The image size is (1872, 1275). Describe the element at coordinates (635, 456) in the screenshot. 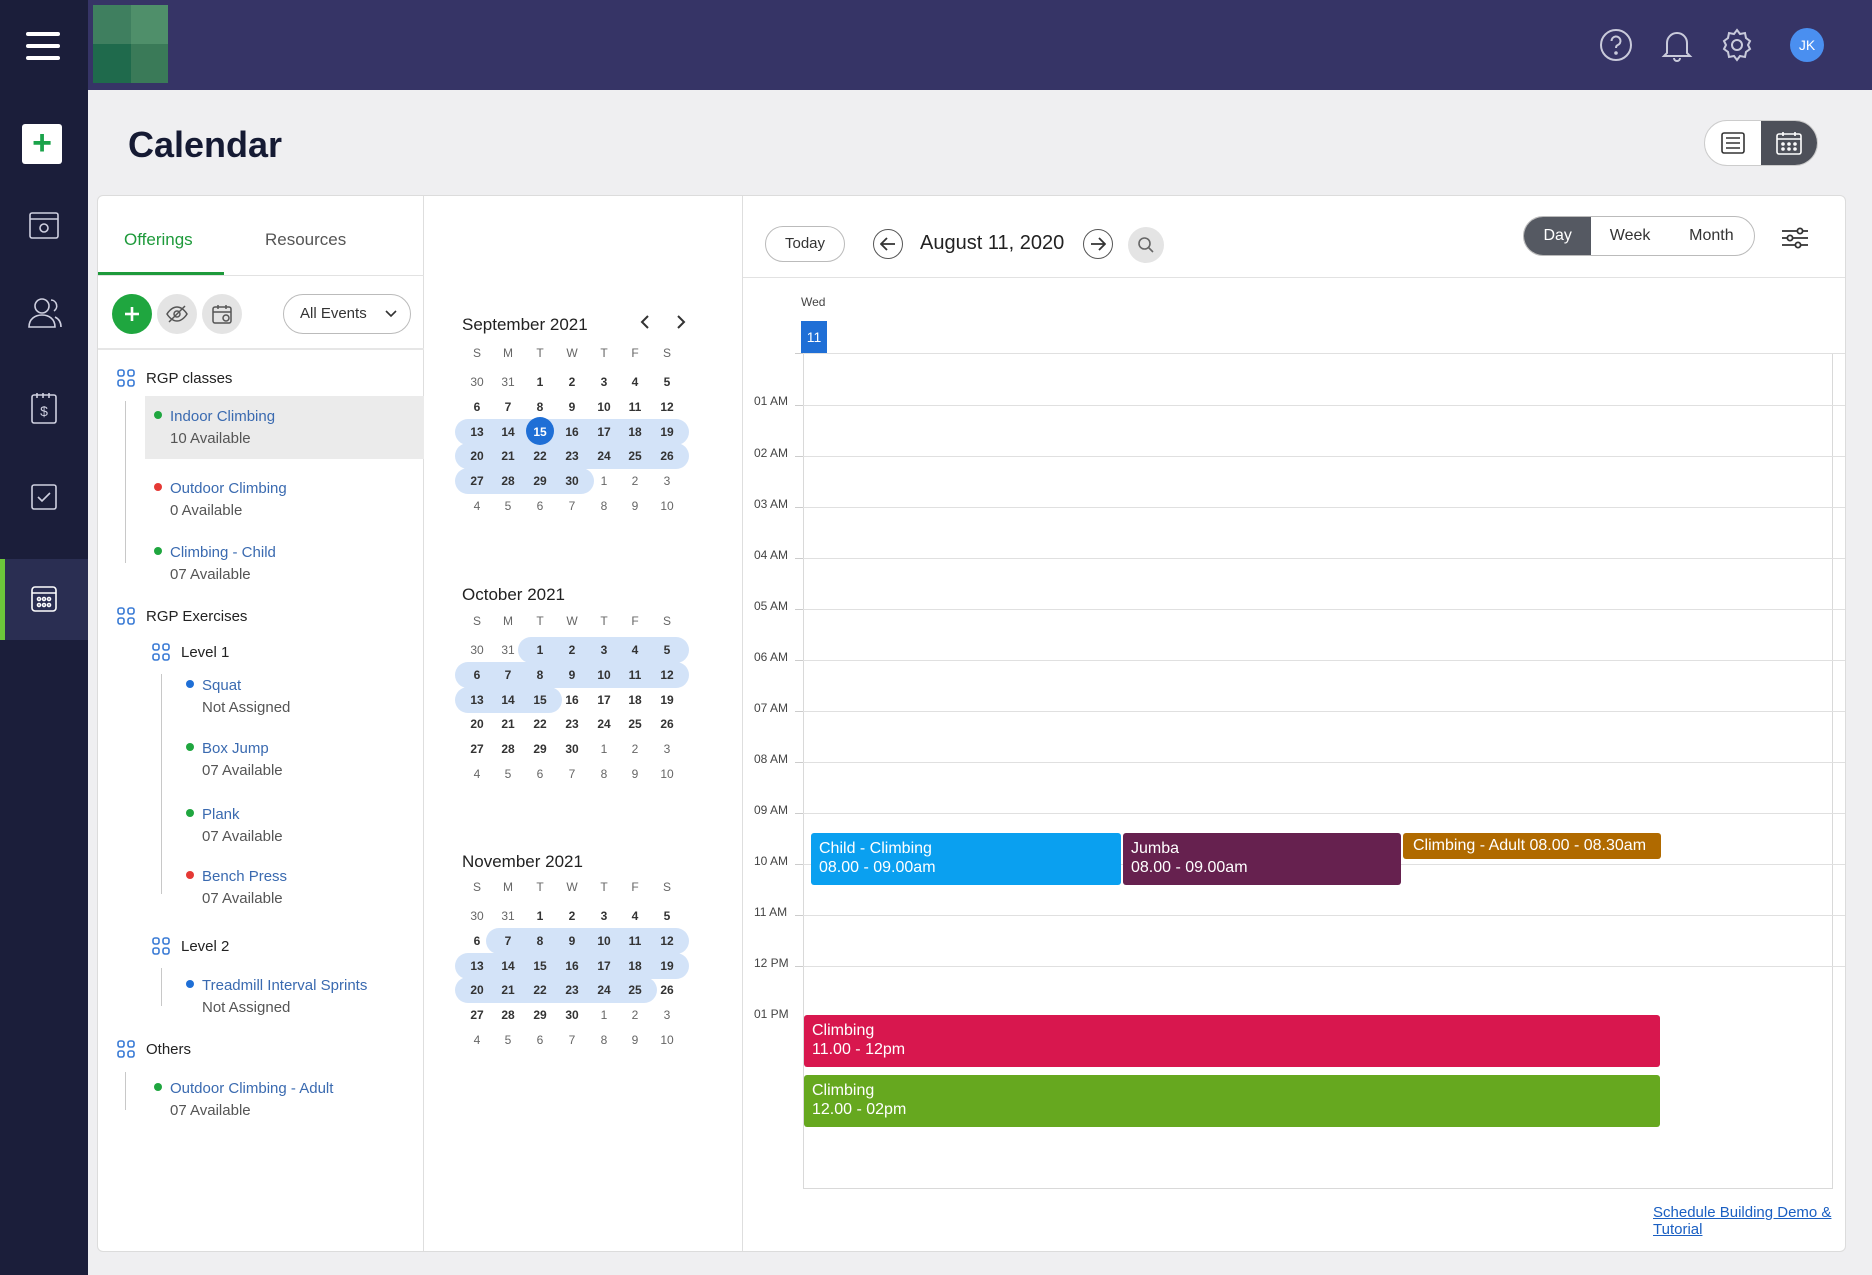

I see `mini-date: 25` at that location.